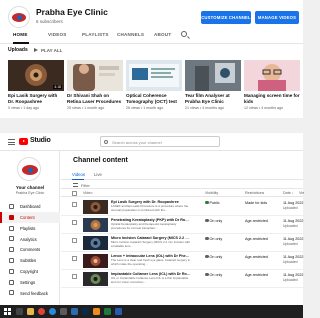 Image resolution: width=320 pixels, height=318 pixels. I want to click on column-header-date: Date ↓, so click(288, 193).